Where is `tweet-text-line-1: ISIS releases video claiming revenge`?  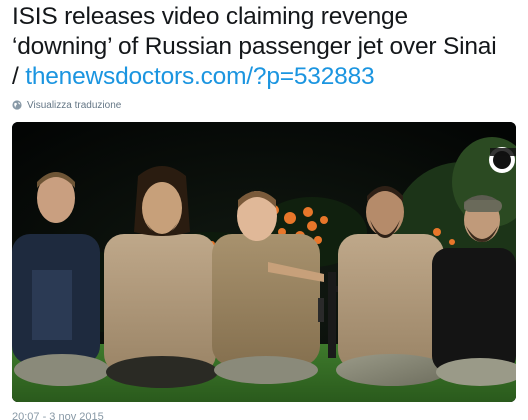 tweet-text-line-1: ISIS releases video claiming revenge is located at coordinates (210, 16).